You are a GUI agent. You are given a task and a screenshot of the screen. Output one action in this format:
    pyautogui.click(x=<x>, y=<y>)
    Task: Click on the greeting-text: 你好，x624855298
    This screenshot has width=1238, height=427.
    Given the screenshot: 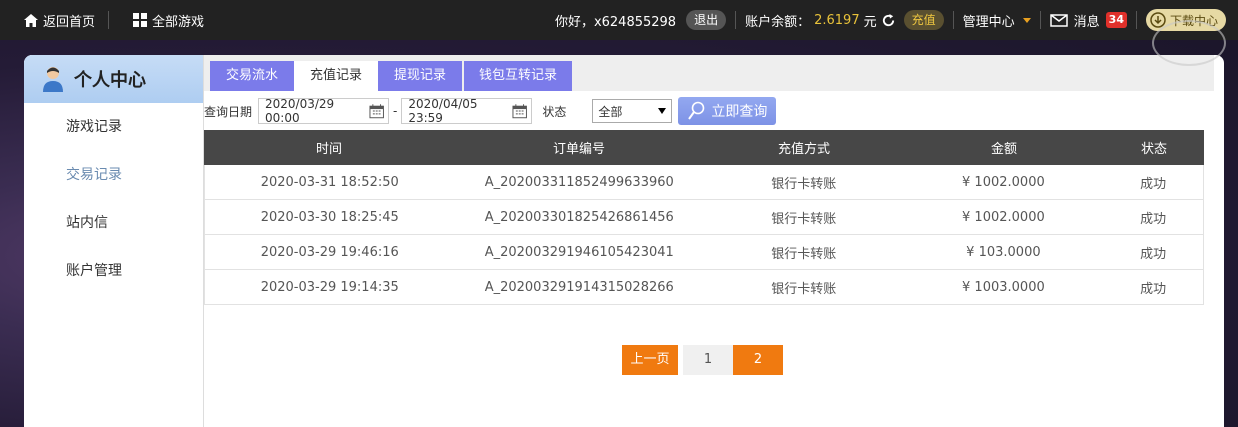 What is the action you would take?
    pyautogui.click(x=615, y=22)
    